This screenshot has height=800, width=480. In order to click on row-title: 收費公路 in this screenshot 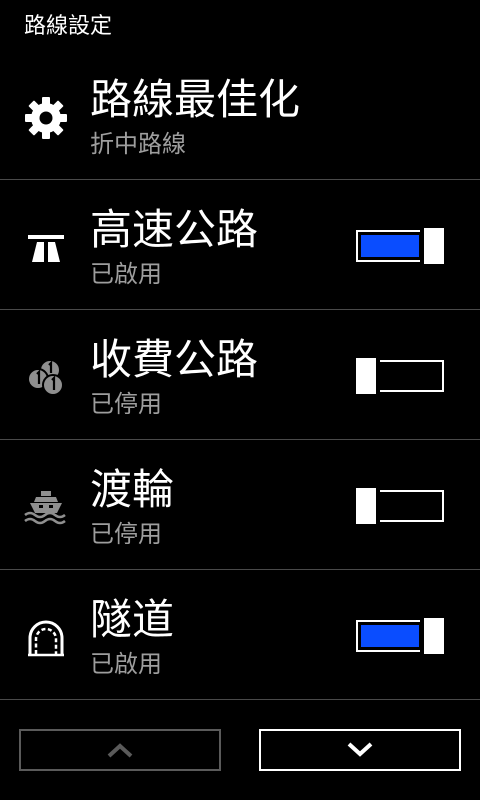, I will do `click(174, 359)`.